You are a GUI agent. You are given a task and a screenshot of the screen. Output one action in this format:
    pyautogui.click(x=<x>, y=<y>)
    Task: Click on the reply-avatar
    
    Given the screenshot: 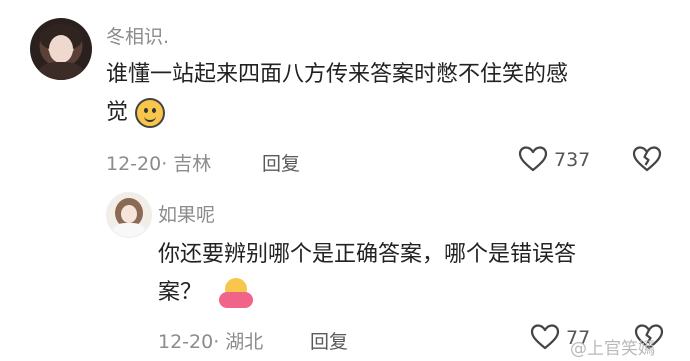 What is the action you would take?
    pyautogui.click(x=129, y=215)
    